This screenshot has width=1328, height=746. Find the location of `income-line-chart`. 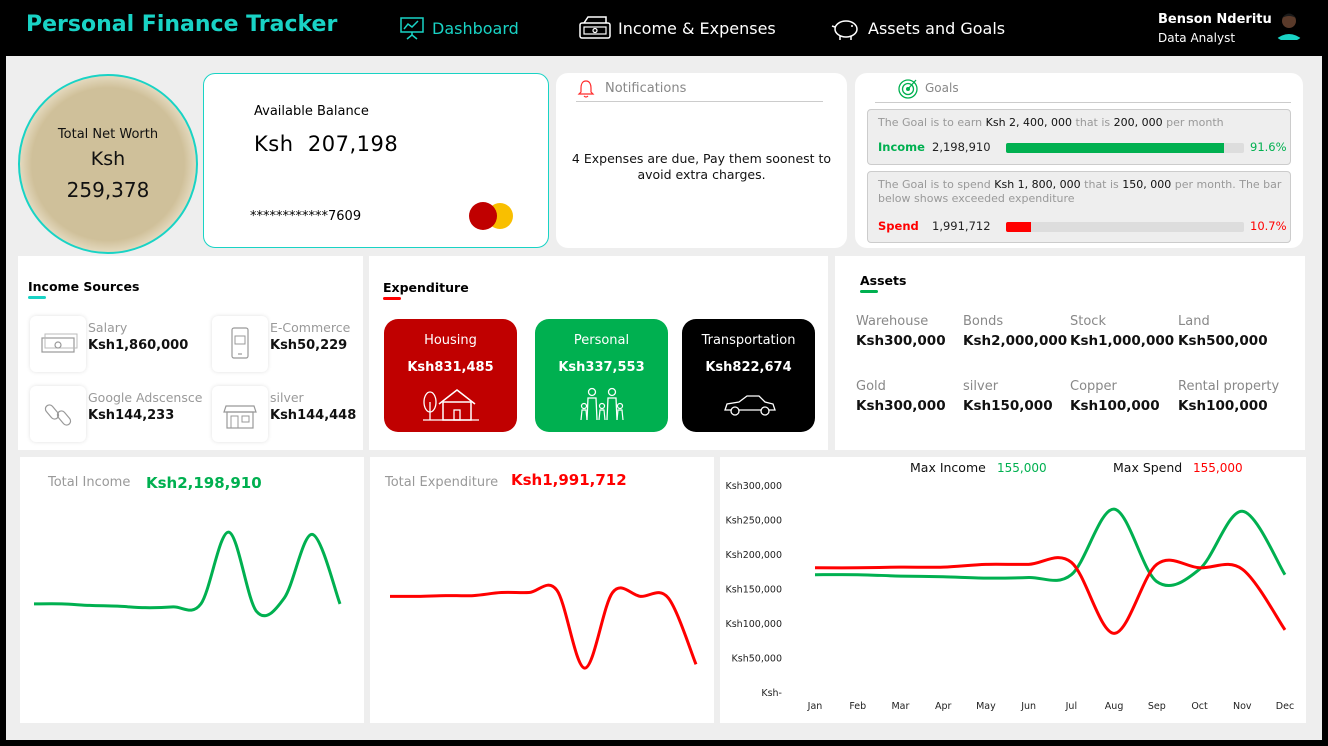

income-line-chart is located at coordinates (187, 574).